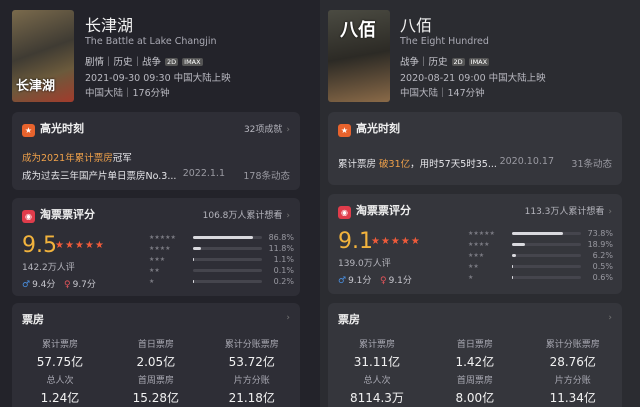 Image resolution: width=640 pixels, height=407 pixels. What do you see at coordinates (458, 62) in the screenshot?
I see `format-badge: 2D` at bounding box center [458, 62].